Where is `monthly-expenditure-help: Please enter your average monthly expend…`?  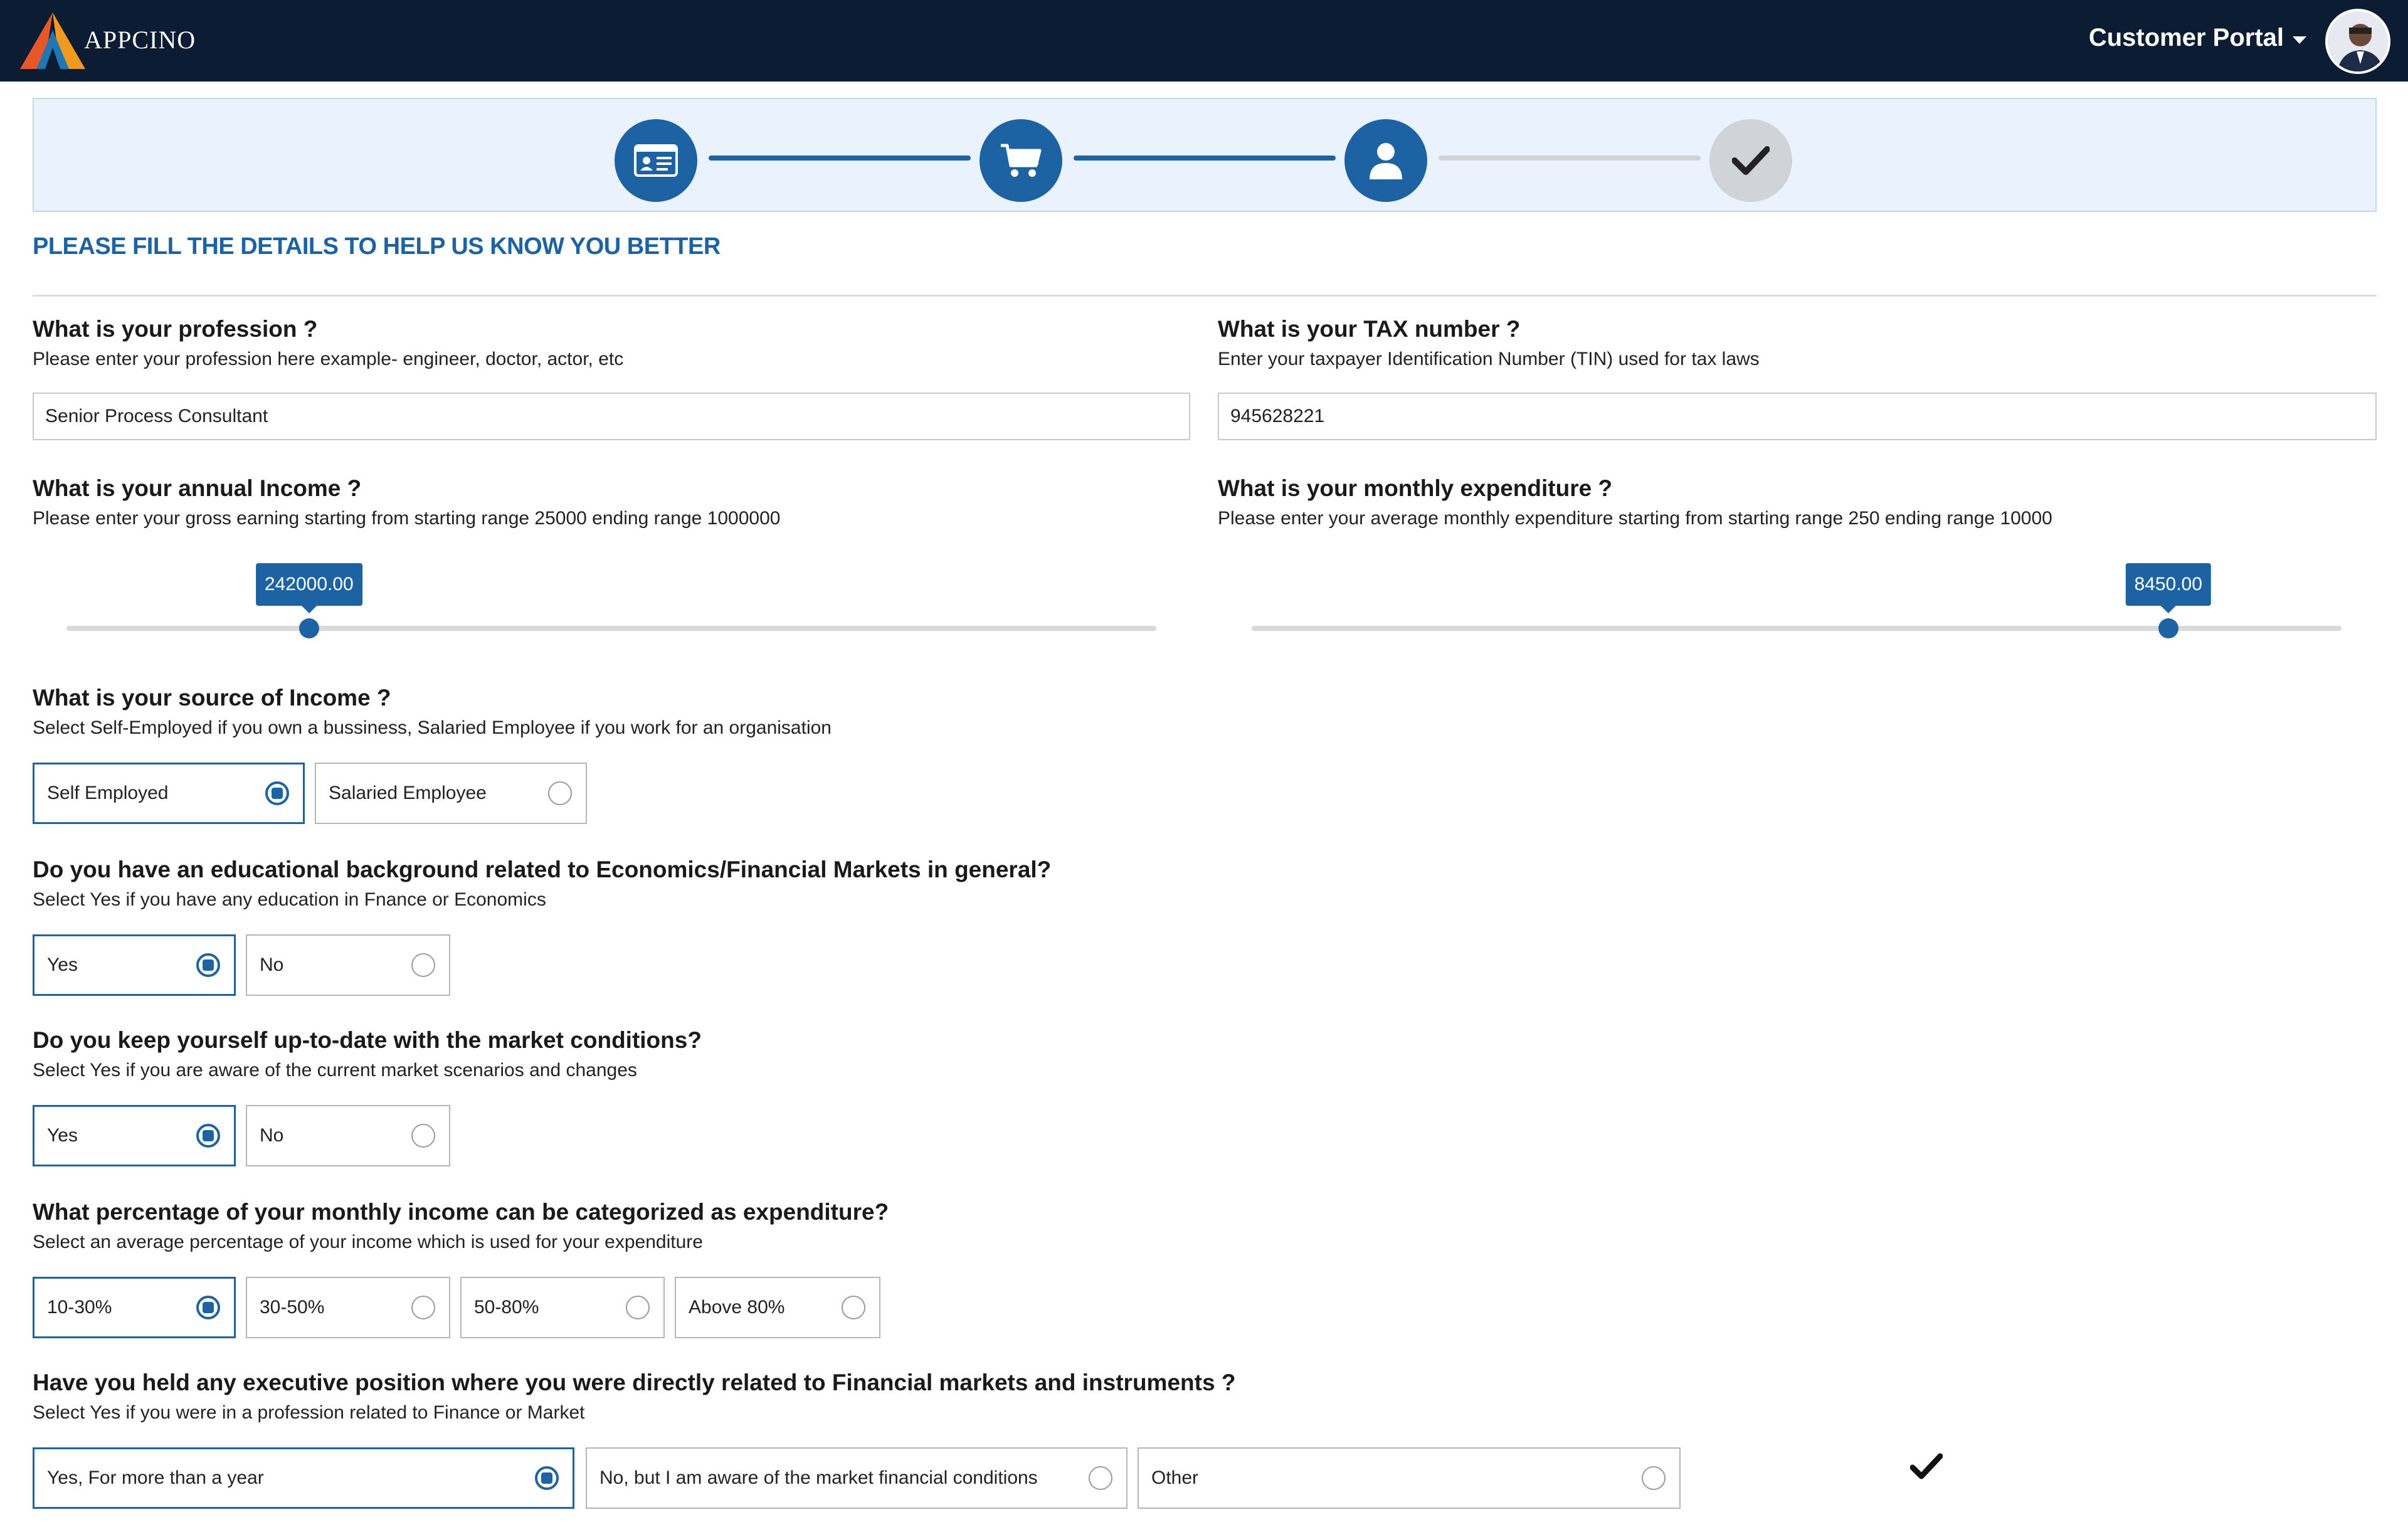
monthly-expenditure-help: Please enter your average monthly expend… is located at coordinates (1635, 518).